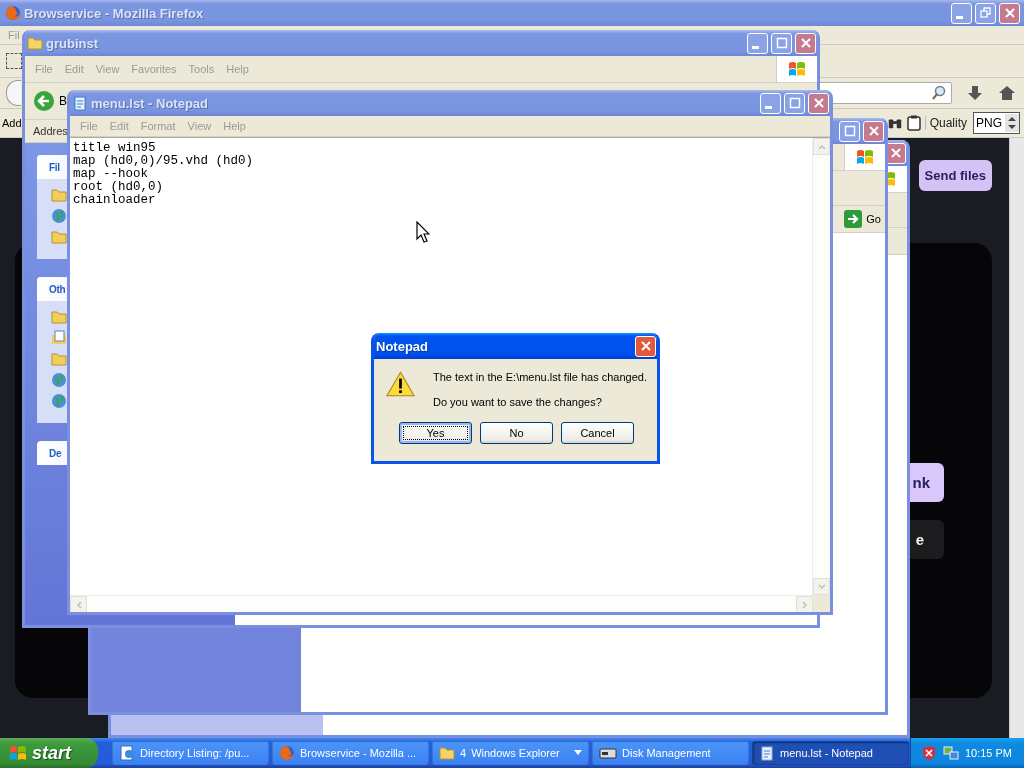 The image size is (1024, 768). Describe the element at coordinates (1007, 93) in the screenshot. I see `home-icon` at that location.